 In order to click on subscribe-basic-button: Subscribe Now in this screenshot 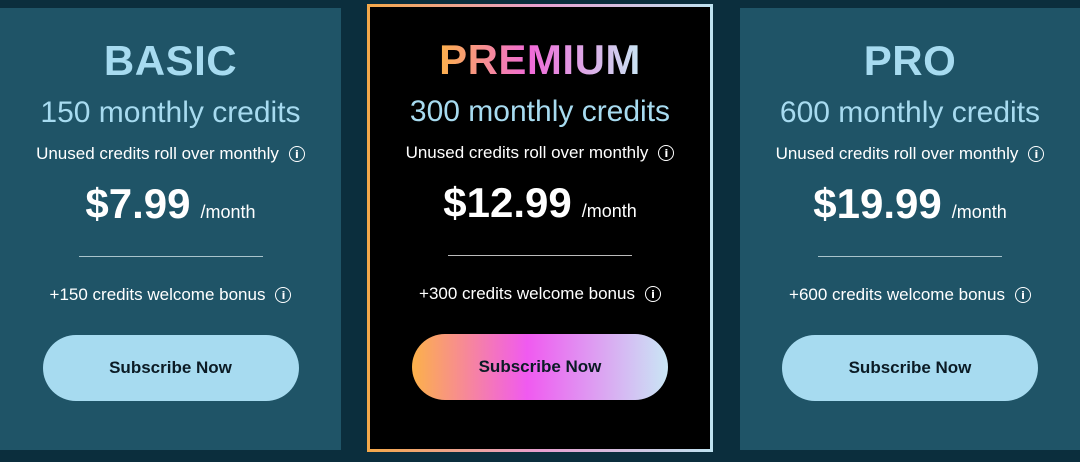, I will do `click(170, 368)`.